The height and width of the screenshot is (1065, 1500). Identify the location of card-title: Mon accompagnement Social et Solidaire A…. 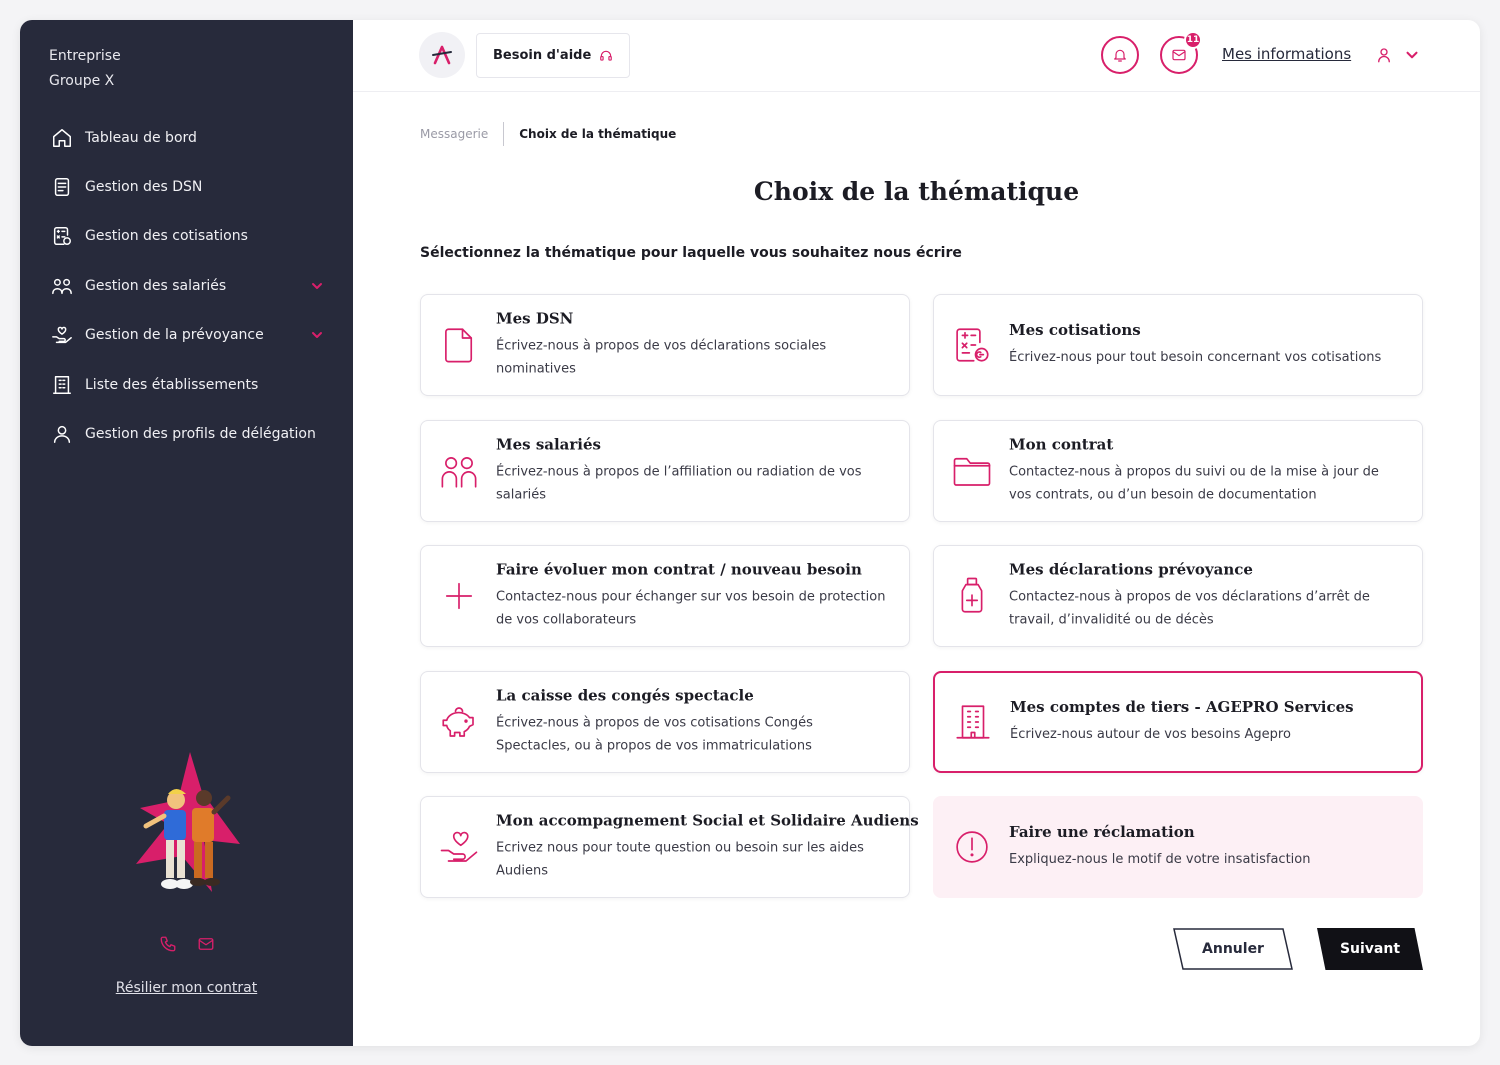
(707, 820).